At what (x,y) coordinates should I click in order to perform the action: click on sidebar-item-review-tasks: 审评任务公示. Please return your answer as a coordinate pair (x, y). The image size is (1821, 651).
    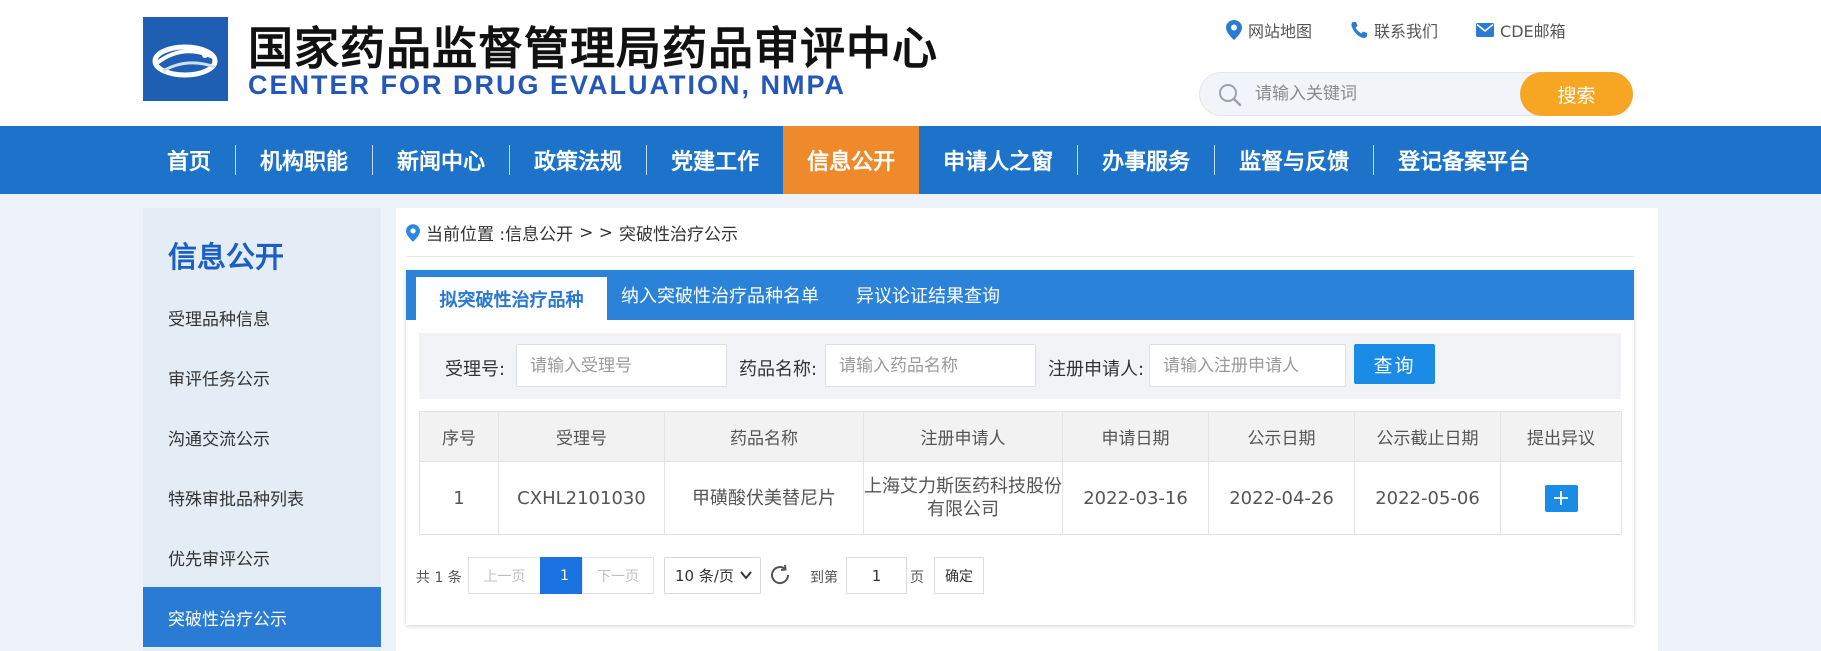
    Looking at the image, I should click on (262, 377).